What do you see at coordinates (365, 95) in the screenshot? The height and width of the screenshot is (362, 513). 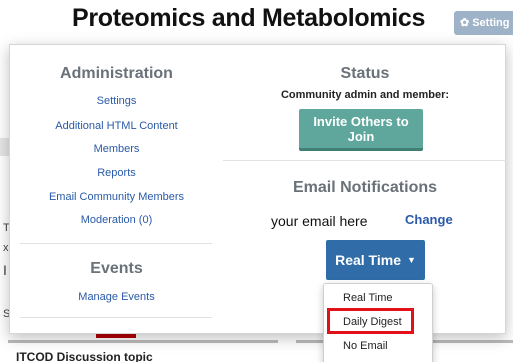 I see `membership-role-text: Community admin and member:` at bounding box center [365, 95].